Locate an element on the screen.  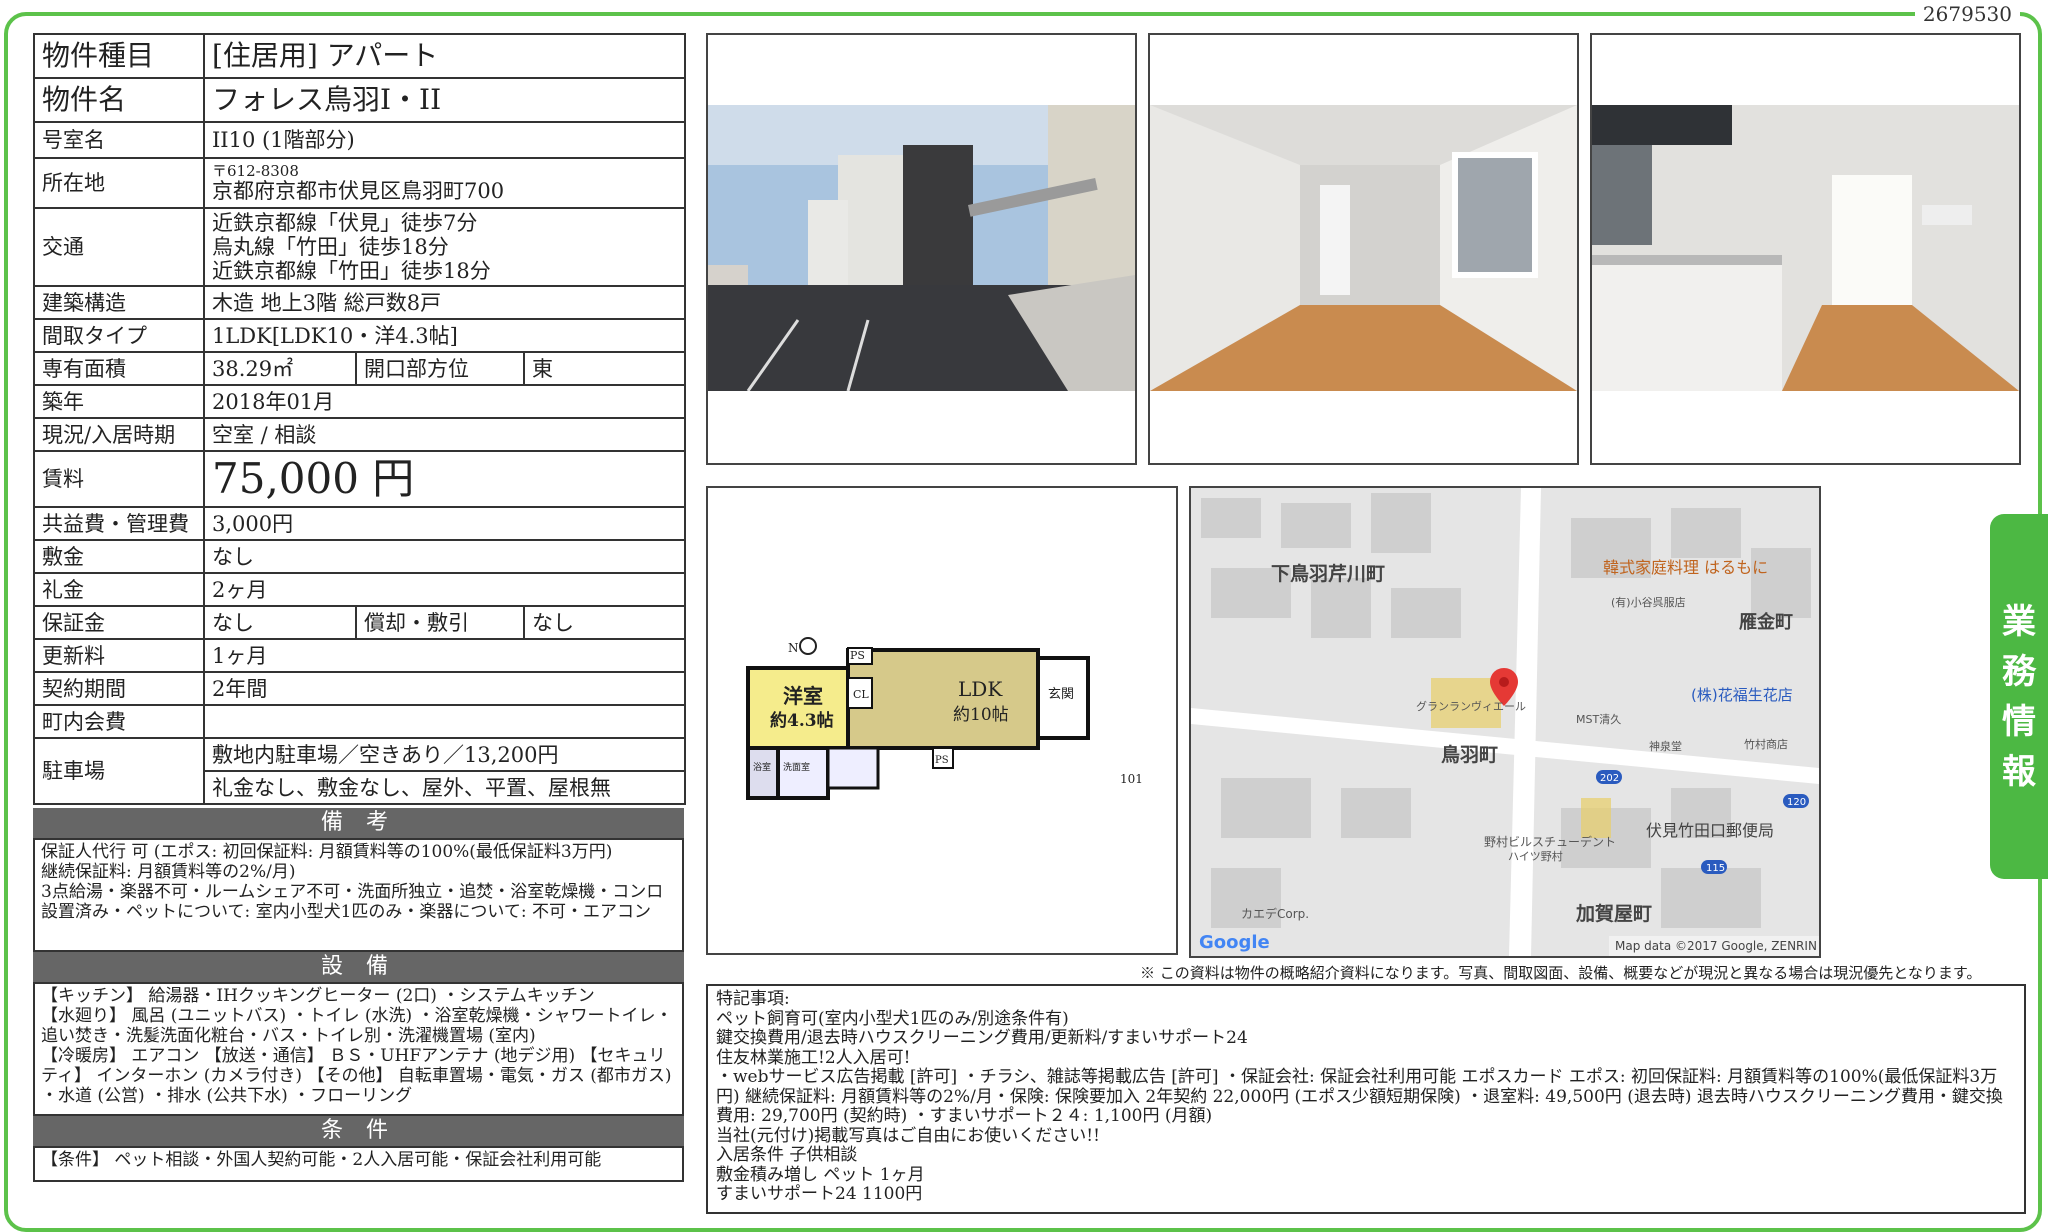
map-label: カエデCorp. is located at coordinates (1275, 913).